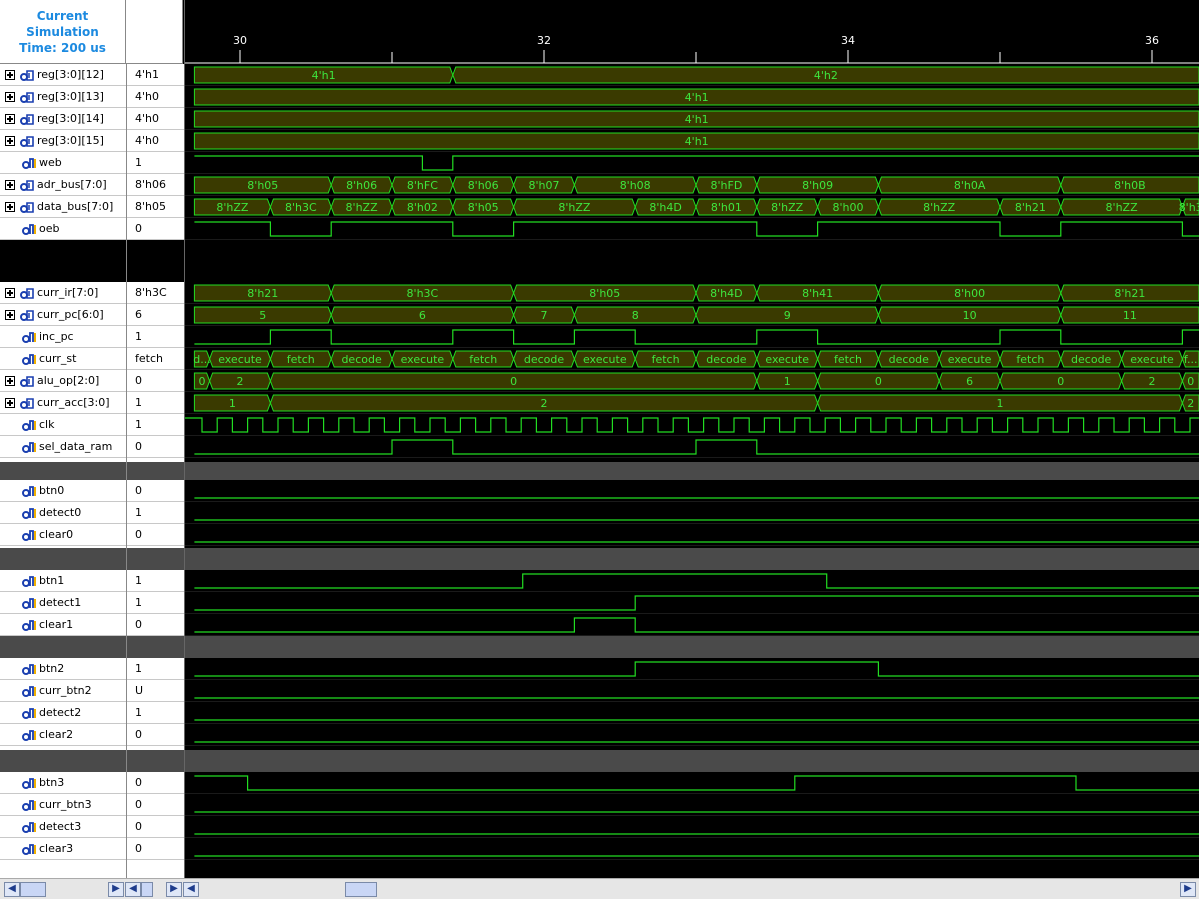  I want to click on signal-row-curr_acc: curr_acc[3:0], so click(63, 403).